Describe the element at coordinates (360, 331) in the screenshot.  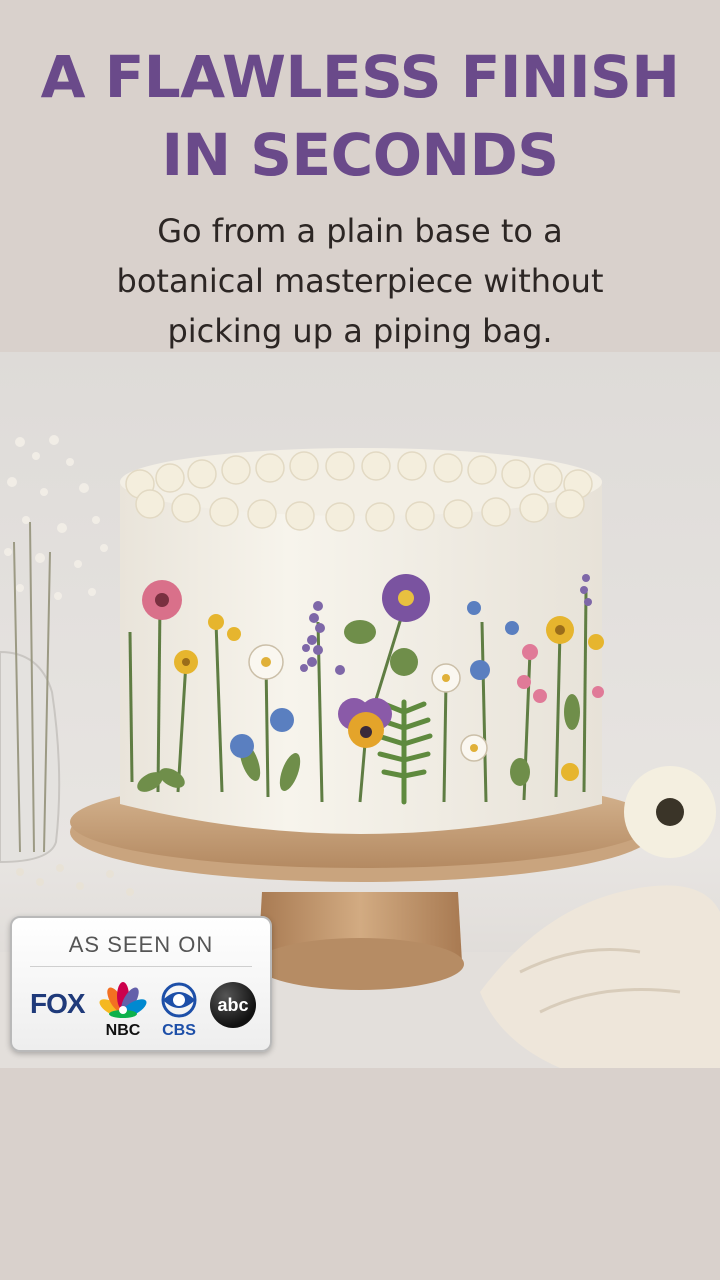
I see `subheadline-line-3: picking up a piping bag.` at that location.